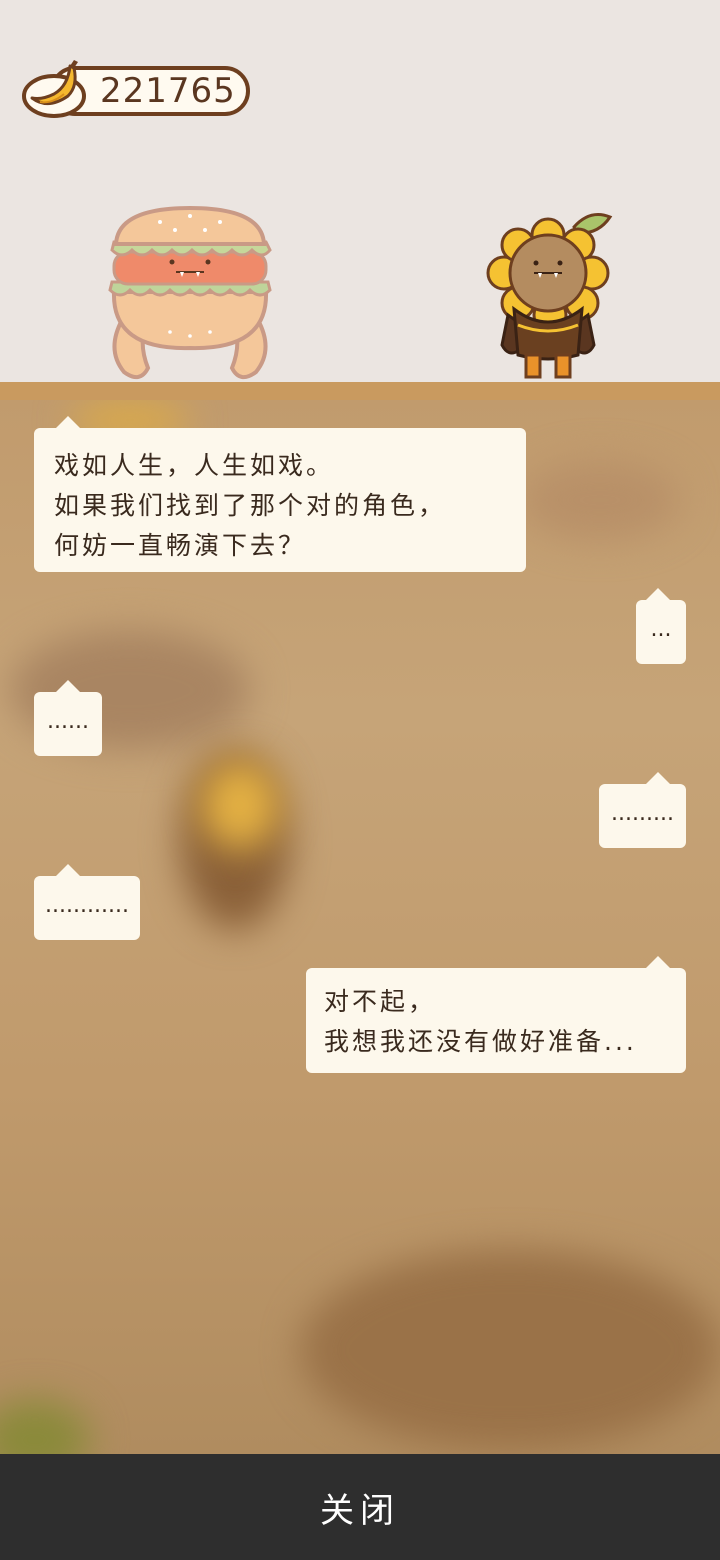 This screenshot has width=720, height=1560. Describe the element at coordinates (548, 295) in the screenshot. I see `sunflower-character` at that location.